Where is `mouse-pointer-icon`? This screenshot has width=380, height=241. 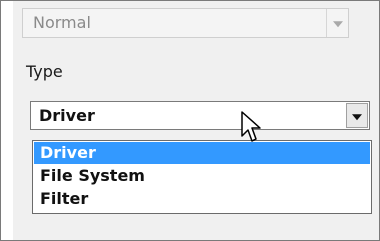 mouse-pointer-icon is located at coordinates (251, 126).